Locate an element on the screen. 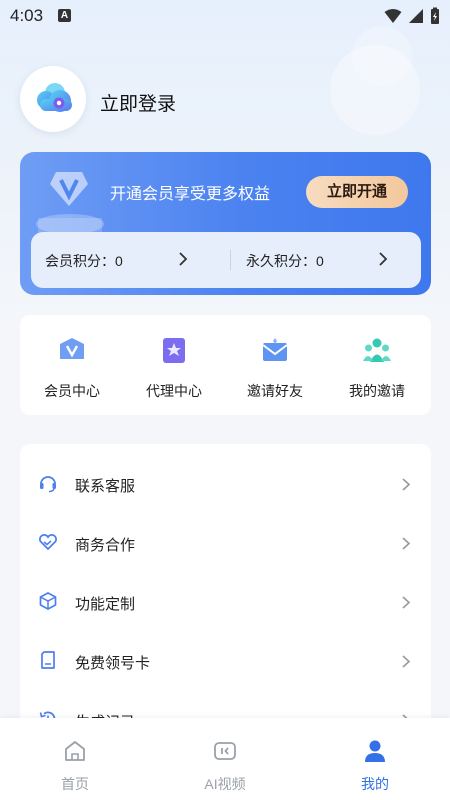 This screenshot has height=800, width=450. quick-action-agent-center: 代理中心 is located at coordinates (174, 368).